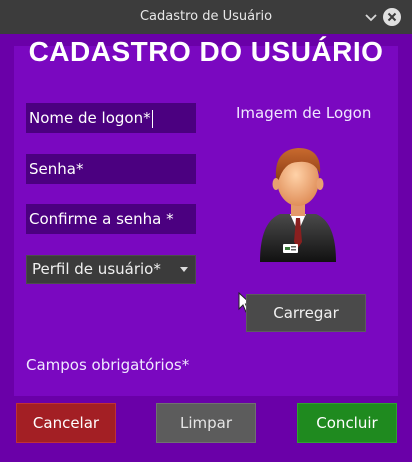  What do you see at coordinates (96, 269) in the screenshot?
I see `profile-select-value: Perfil de usuário*` at bounding box center [96, 269].